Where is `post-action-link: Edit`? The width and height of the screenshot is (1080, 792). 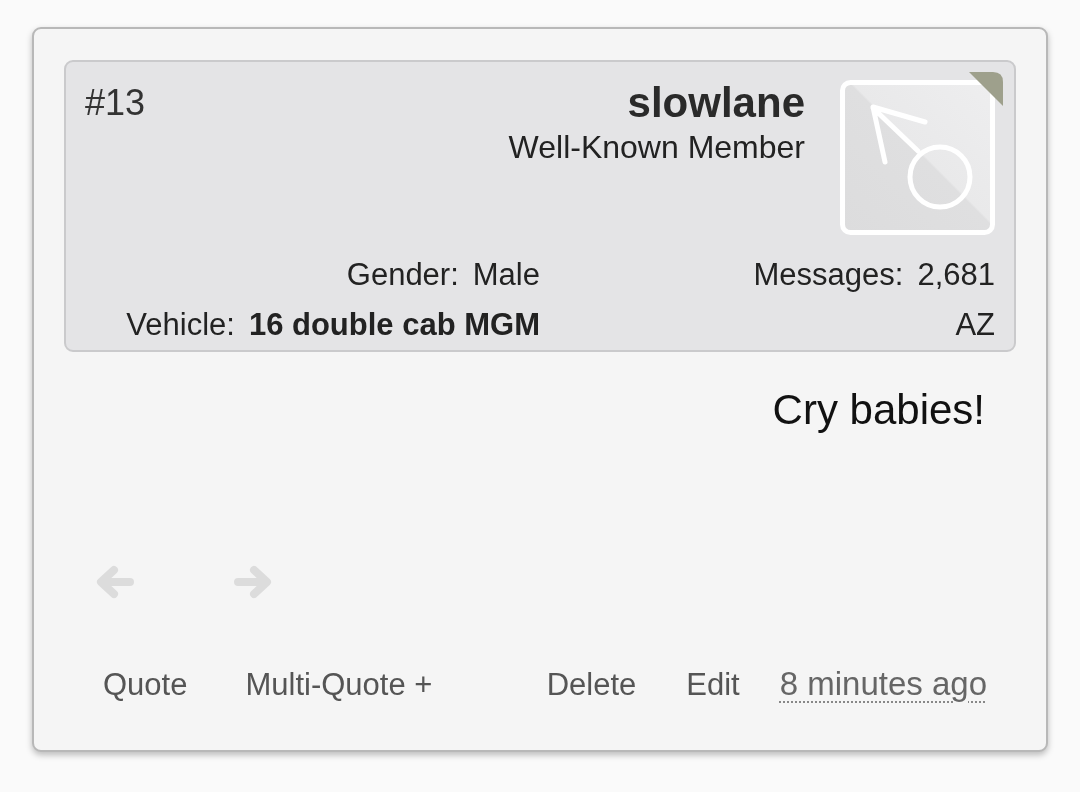
post-action-link: Edit is located at coordinates (713, 685).